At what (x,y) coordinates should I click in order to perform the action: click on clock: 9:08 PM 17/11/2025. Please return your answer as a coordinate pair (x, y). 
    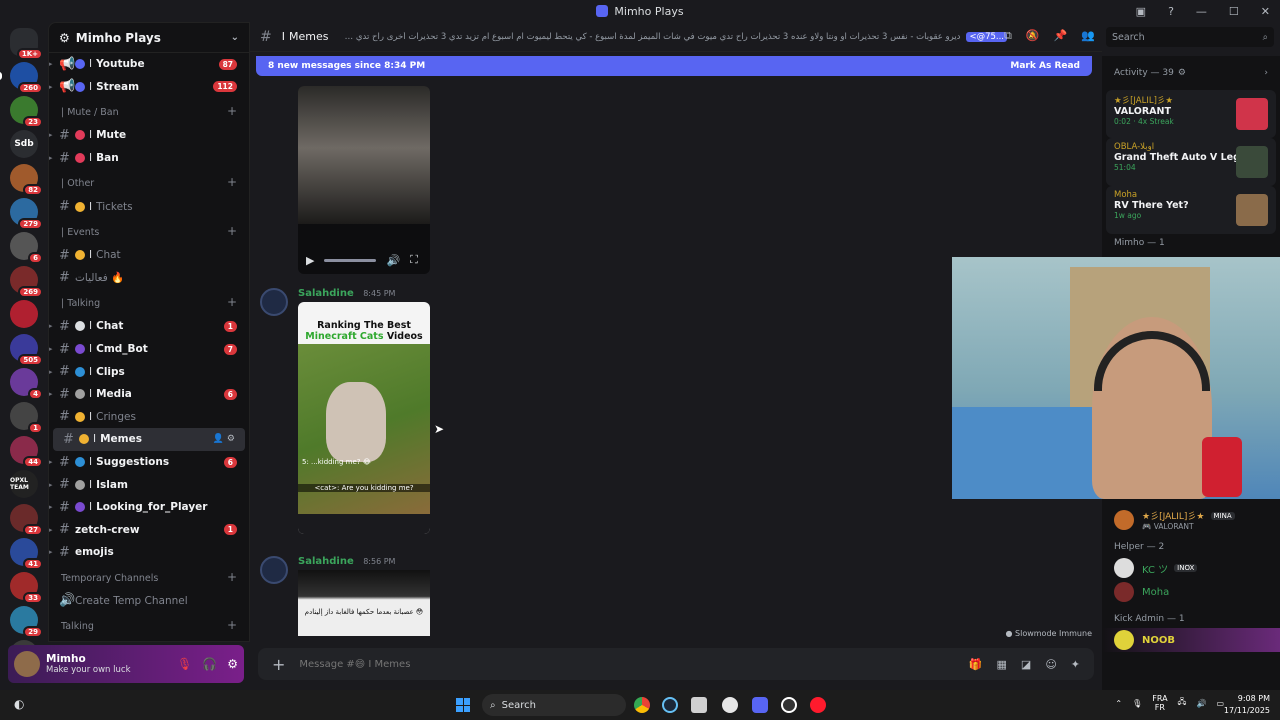
    Looking at the image, I should click on (1247, 705).